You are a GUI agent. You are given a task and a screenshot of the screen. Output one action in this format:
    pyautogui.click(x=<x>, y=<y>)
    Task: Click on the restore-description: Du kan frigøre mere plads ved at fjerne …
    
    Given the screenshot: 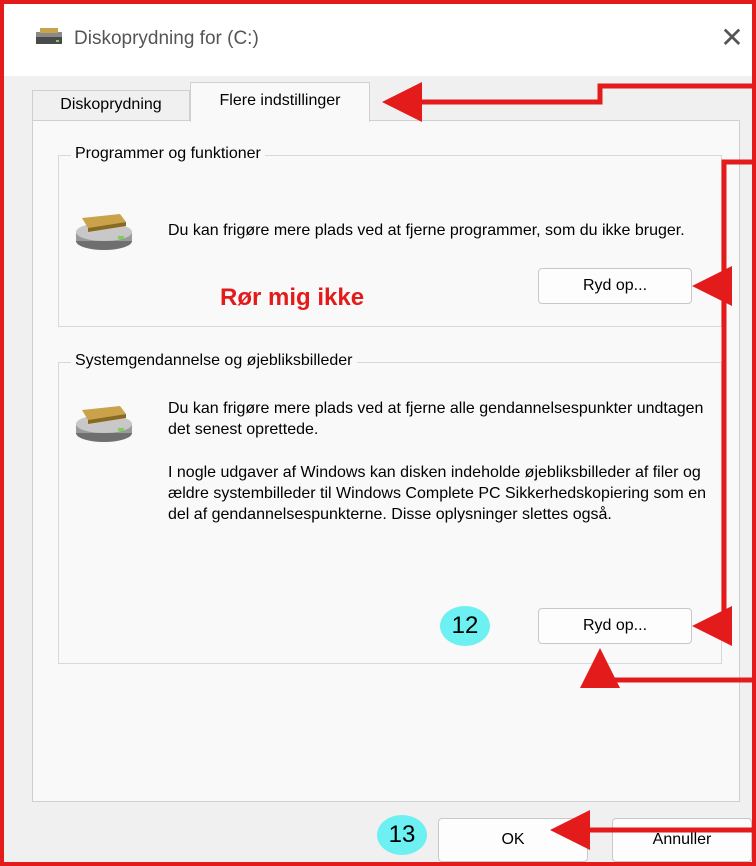 What is the action you would take?
    pyautogui.click(x=436, y=419)
    